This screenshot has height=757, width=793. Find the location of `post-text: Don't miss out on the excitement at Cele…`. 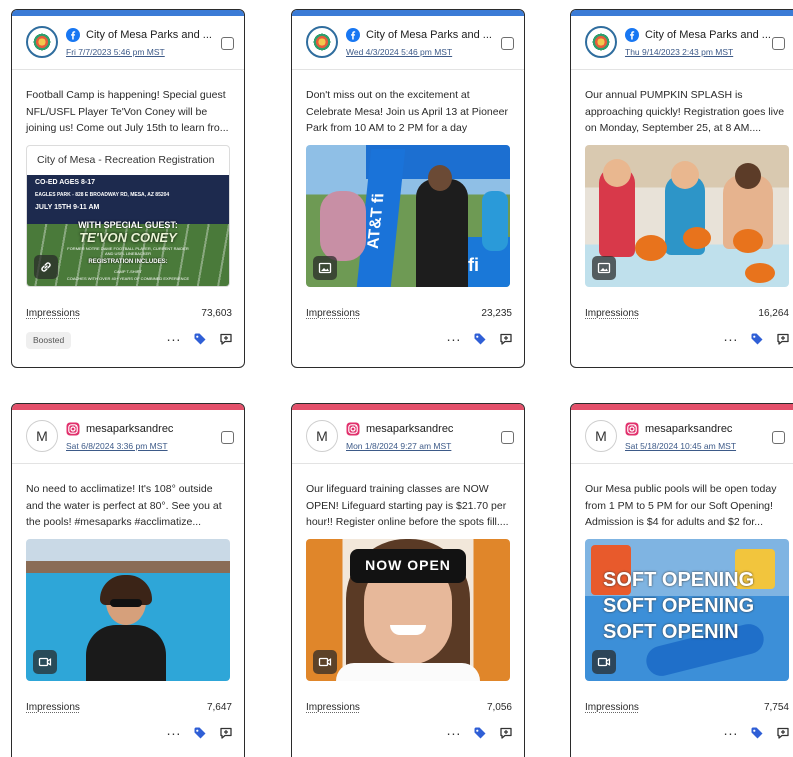

post-text: Don't miss out on the excitement at Cele… is located at coordinates (407, 112).